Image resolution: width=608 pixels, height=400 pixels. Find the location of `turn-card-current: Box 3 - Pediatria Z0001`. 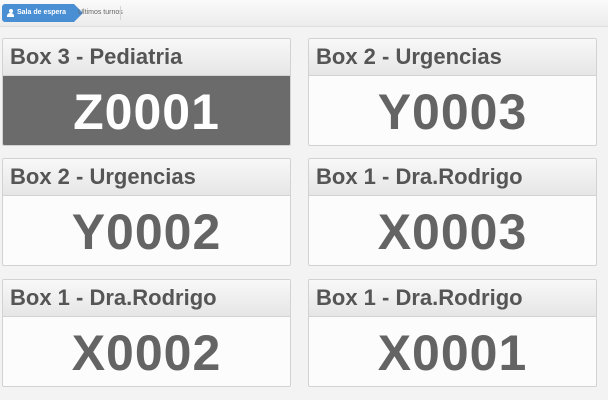

turn-card-current: Box 3 - Pediatria Z0001 is located at coordinates (146, 92).